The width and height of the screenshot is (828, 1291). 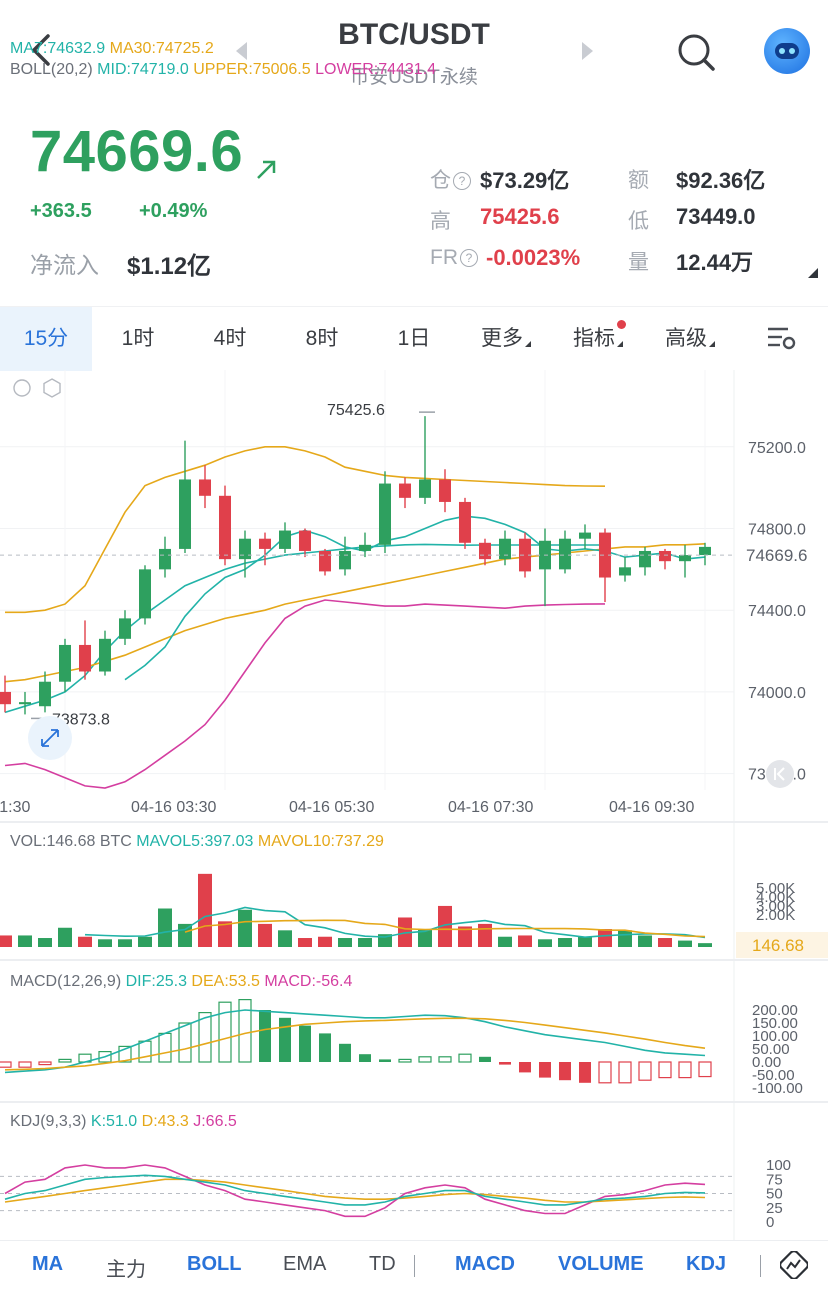 I want to click on fr-value: -0.0023%, so click(x=533, y=257).